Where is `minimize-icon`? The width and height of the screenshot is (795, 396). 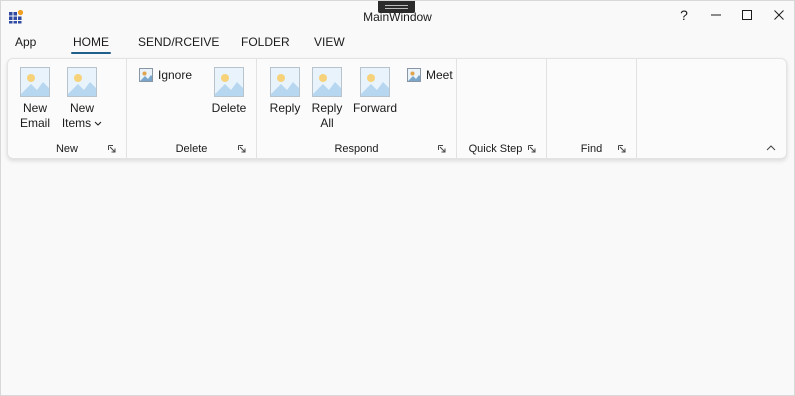 minimize-icon is located at coordinates (716, 15).